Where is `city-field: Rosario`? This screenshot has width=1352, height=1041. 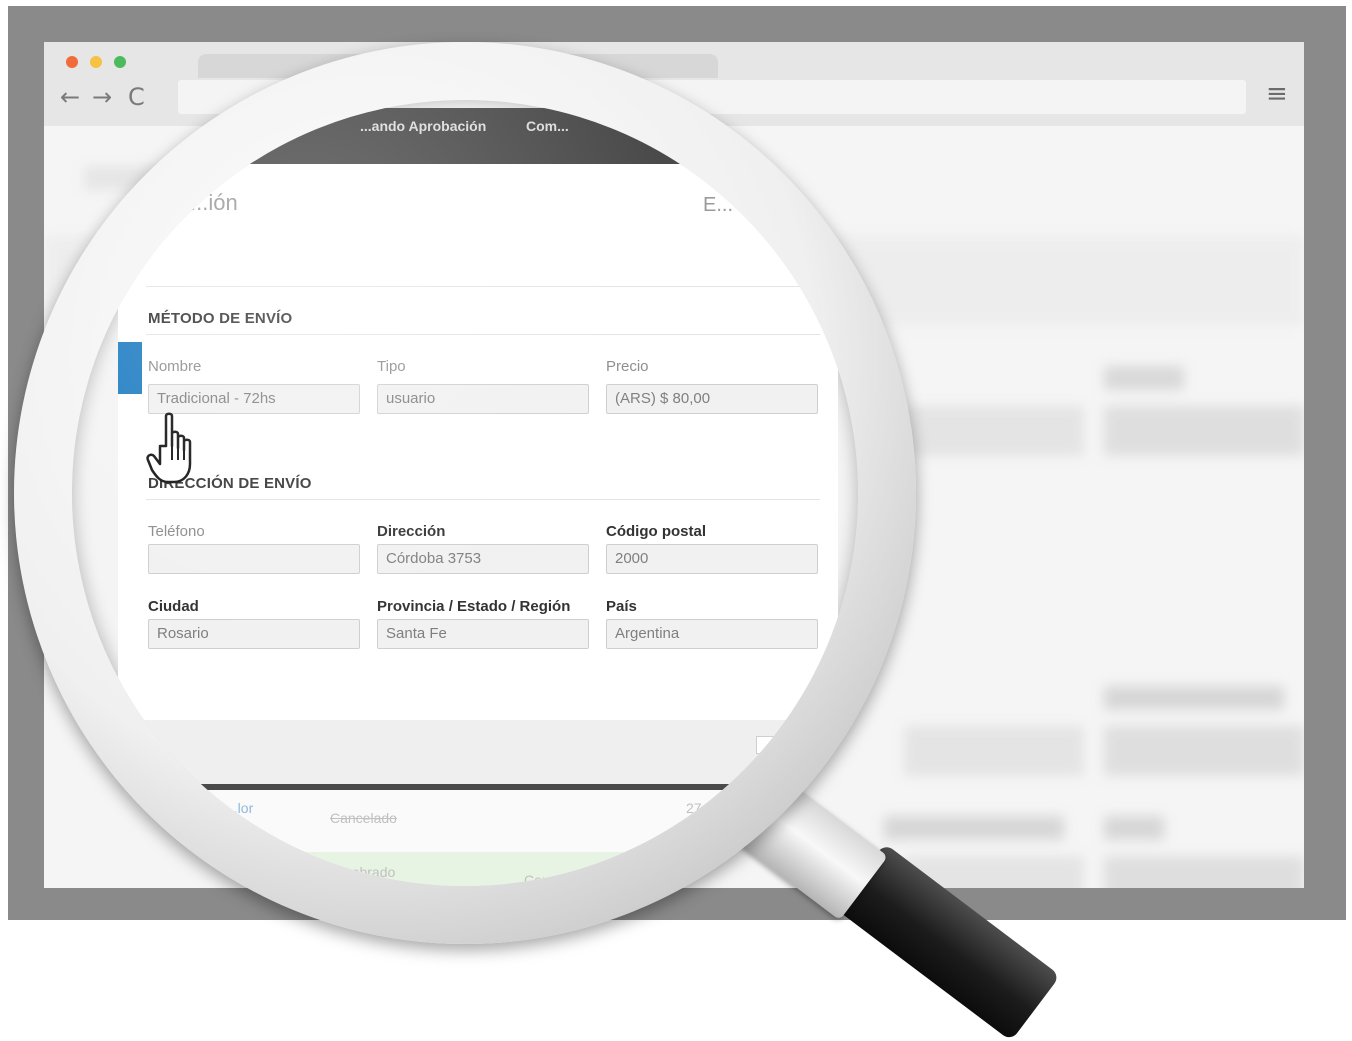 city-field: Rosario is located at coordinates (254, 634).